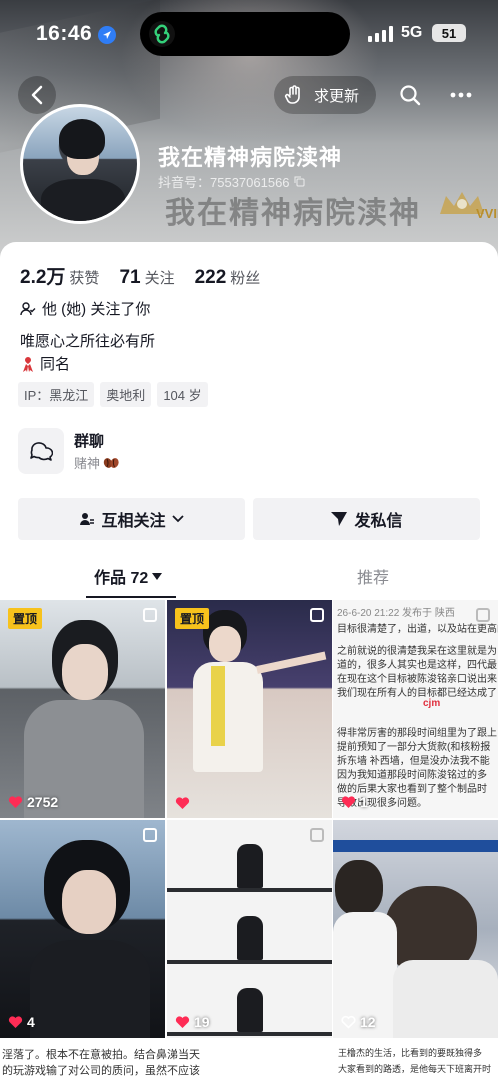  I want to click on multi-image-icon, so click(317, 615).